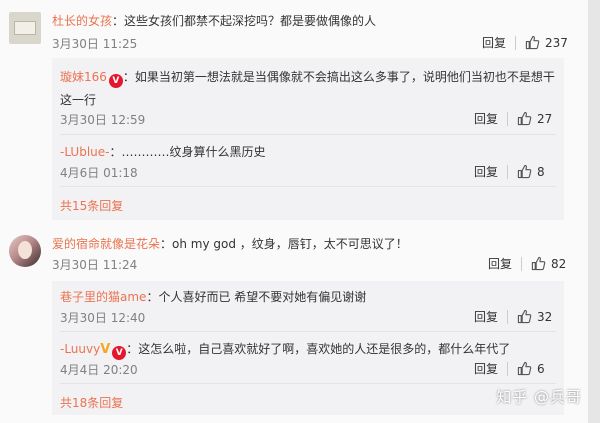 This screenshot has height=423, width=600. Describe the element at coordinates (106, 244) in the screenshot. I see `comment-username: 爱的宿命就像是花朵` at that location.